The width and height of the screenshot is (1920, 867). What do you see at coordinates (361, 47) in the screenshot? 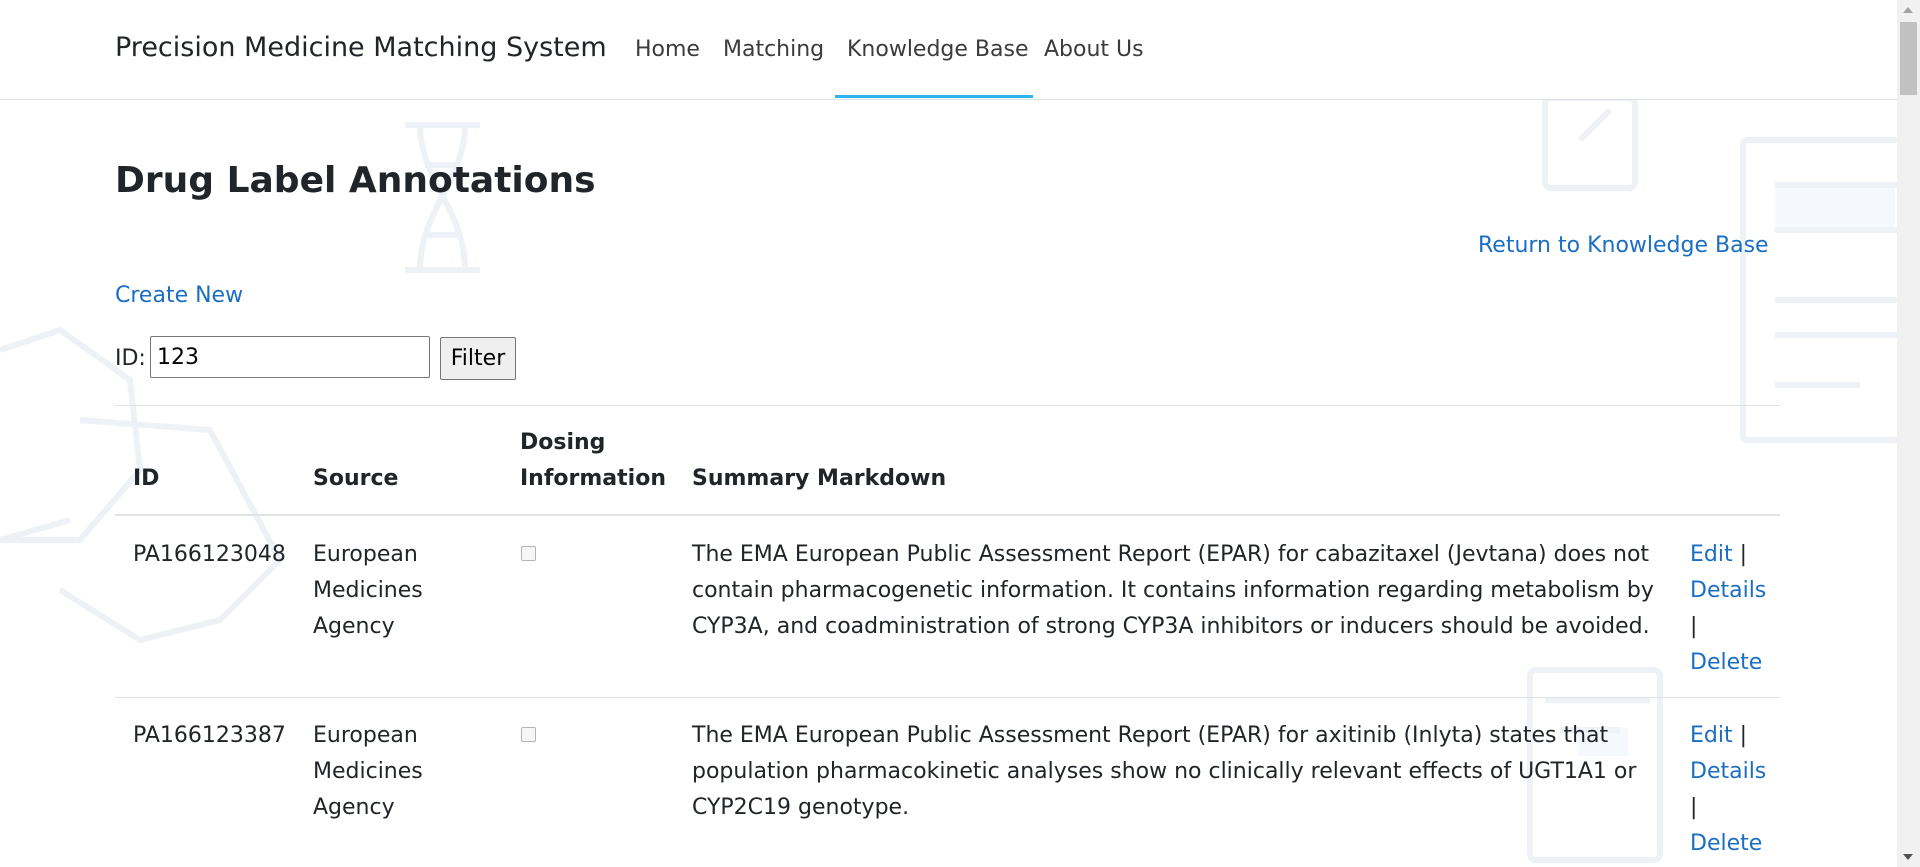
I see `brand-title: Precision Medicine Matching System` at bounding box center [361, 47].